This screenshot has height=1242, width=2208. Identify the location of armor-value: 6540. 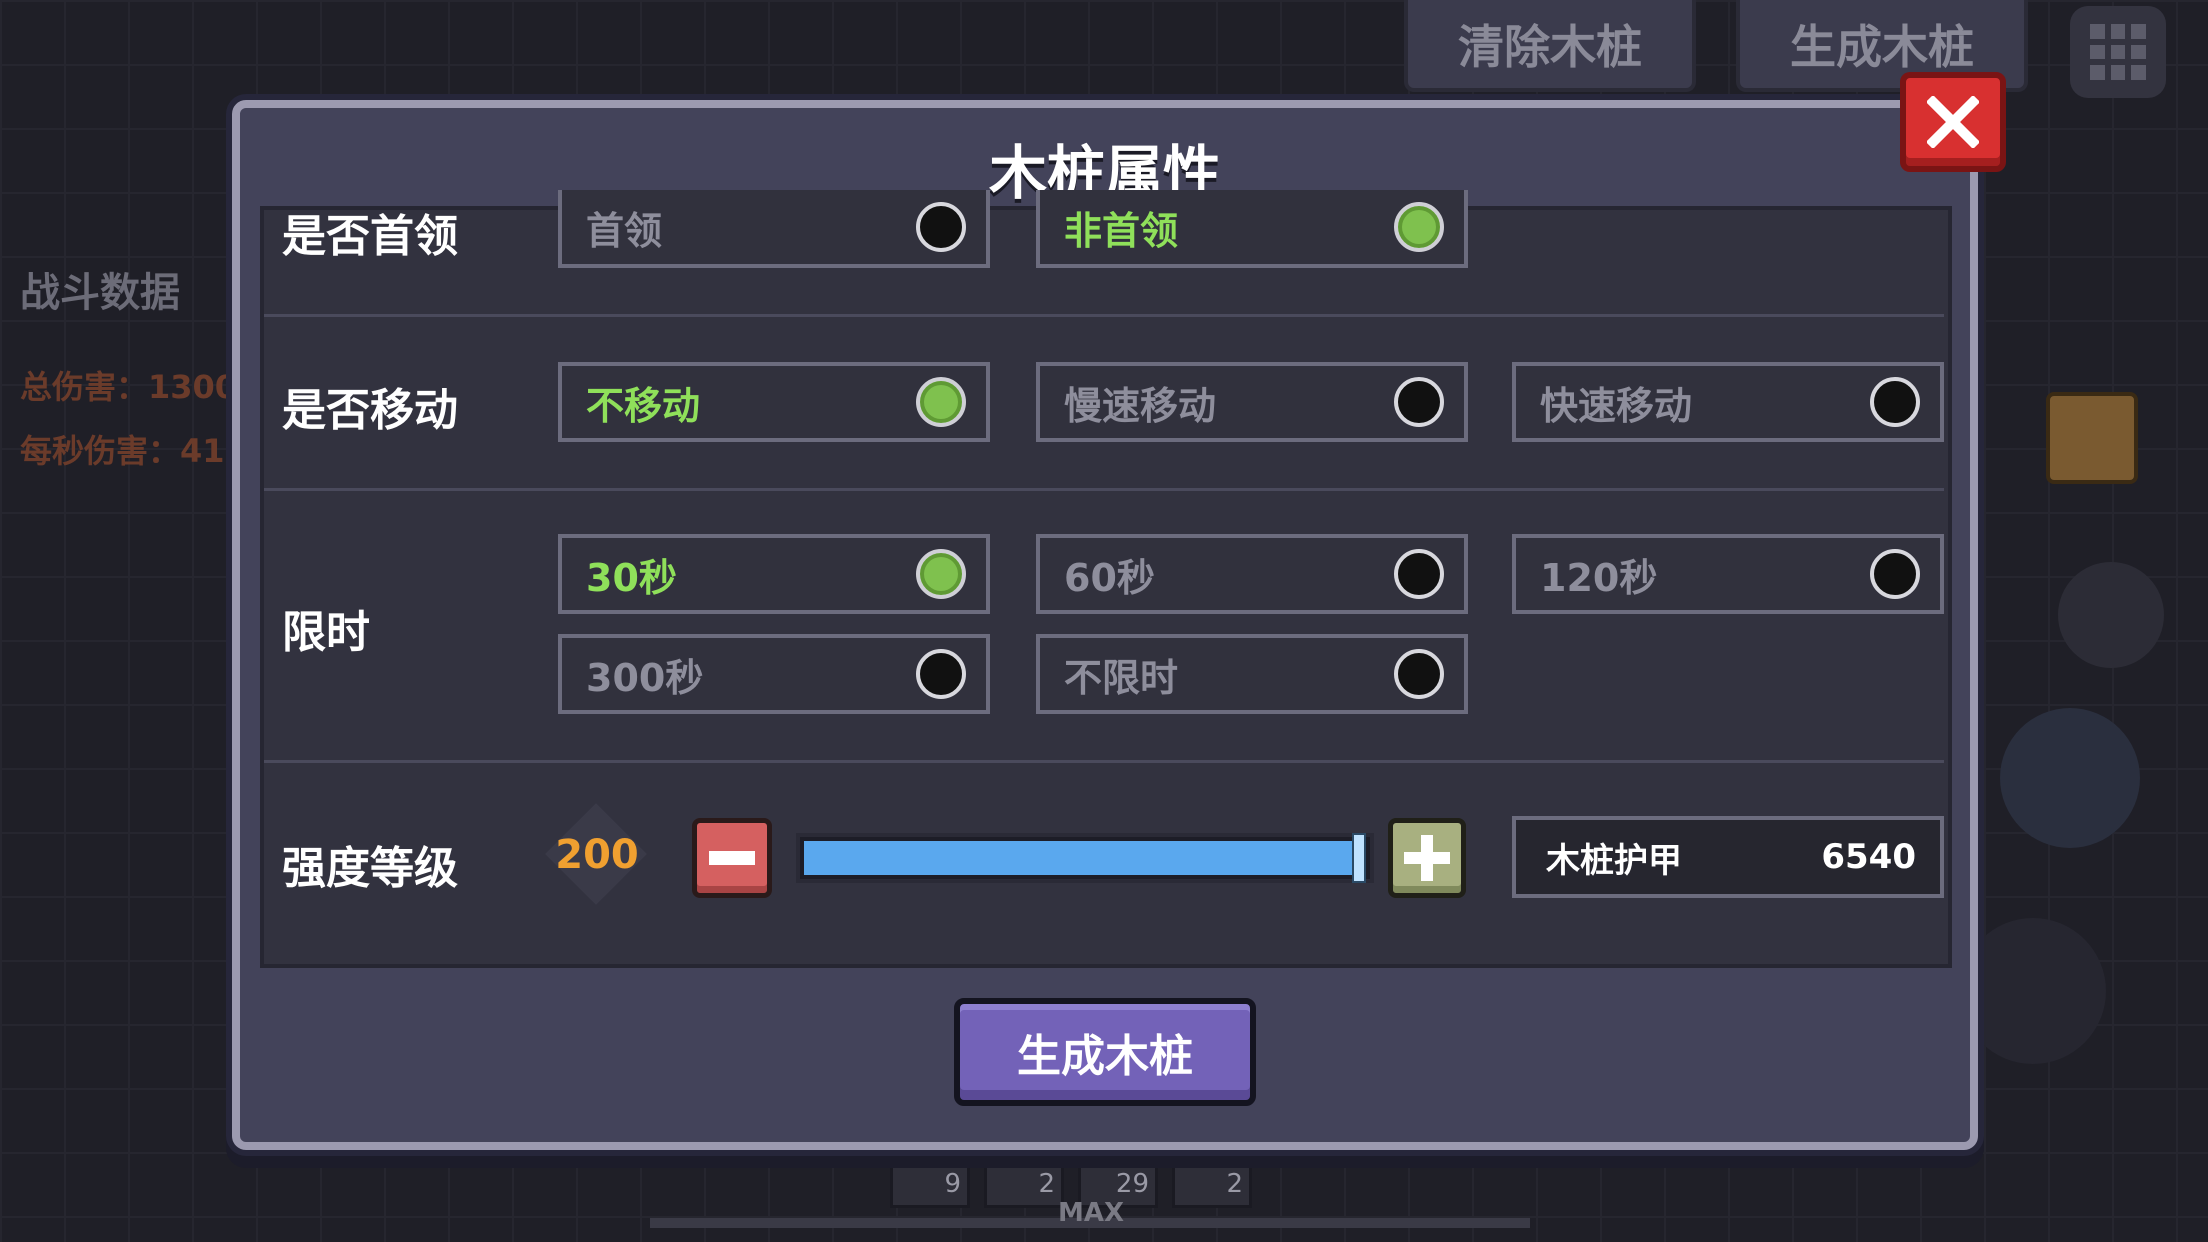
(1868, 857).